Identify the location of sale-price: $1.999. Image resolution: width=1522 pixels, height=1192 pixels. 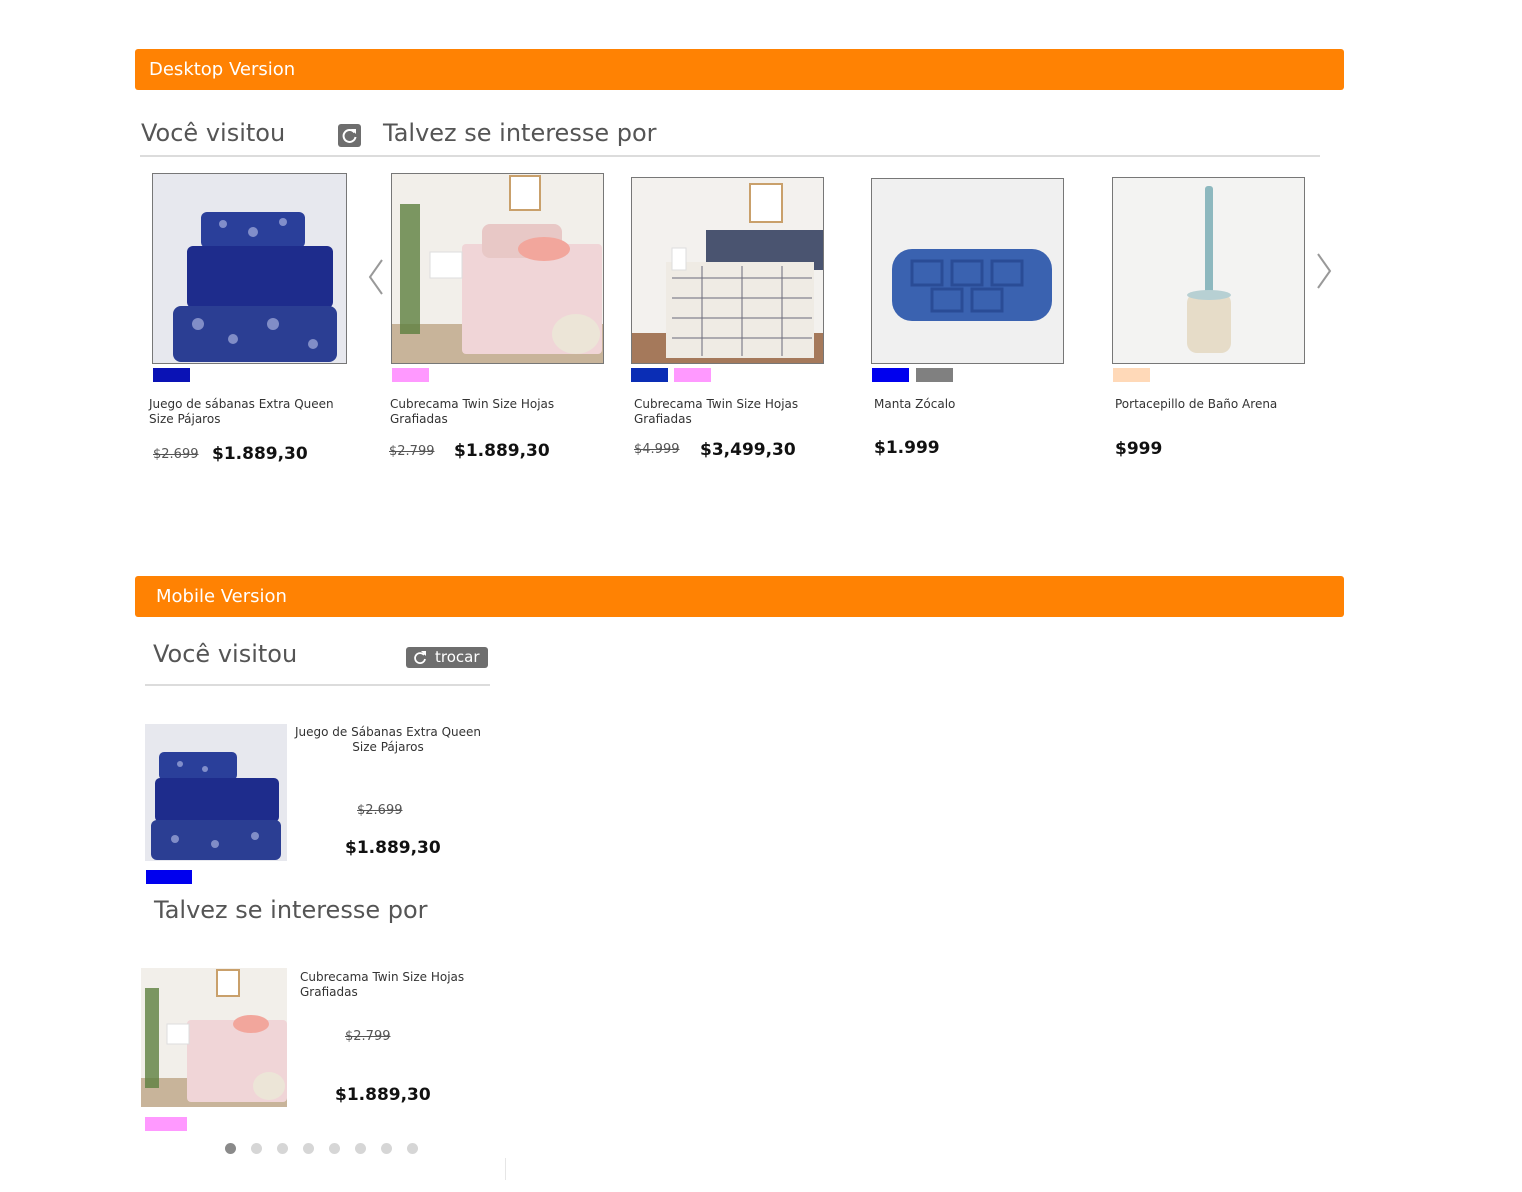
(907, 448).